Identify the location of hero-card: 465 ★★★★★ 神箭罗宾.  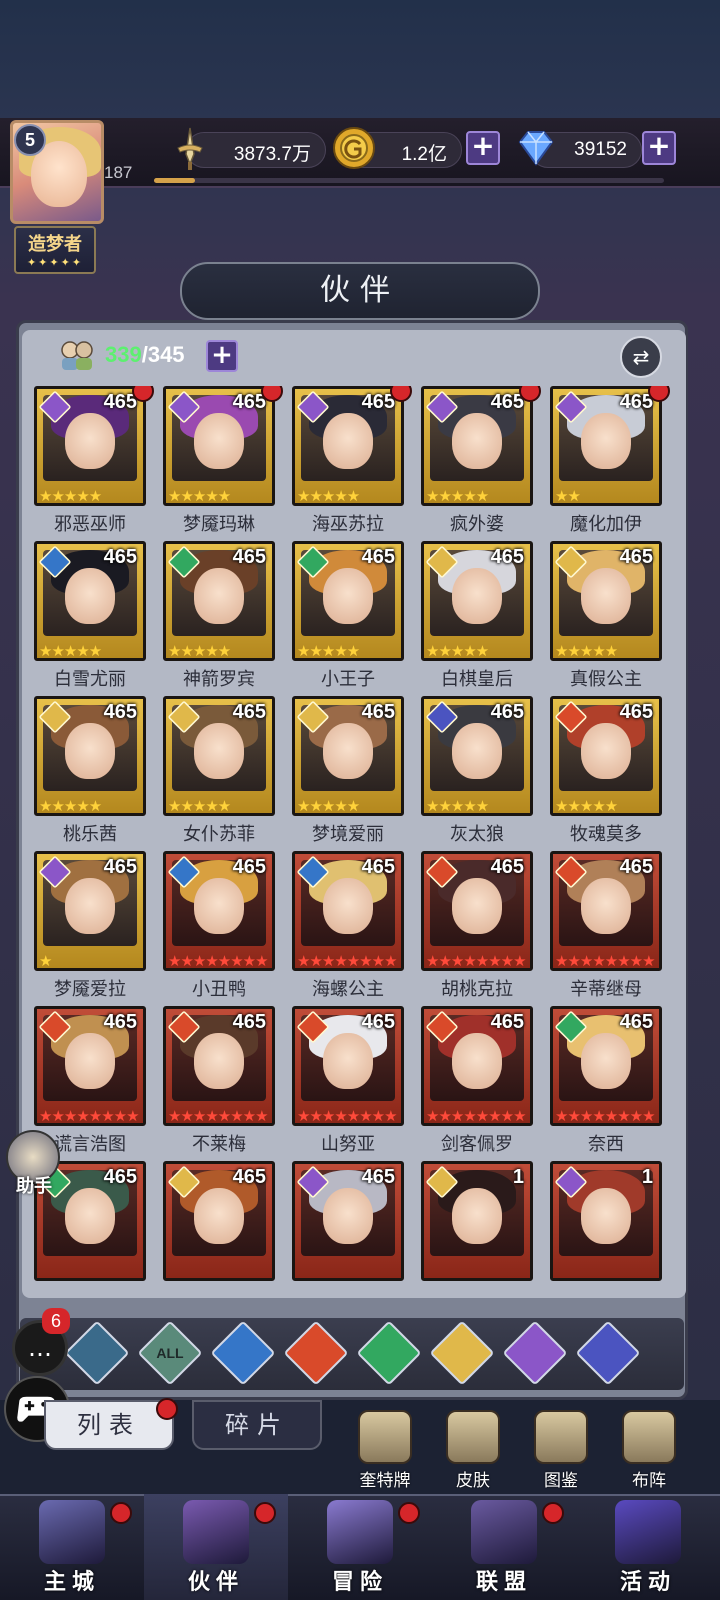
(219, 619).